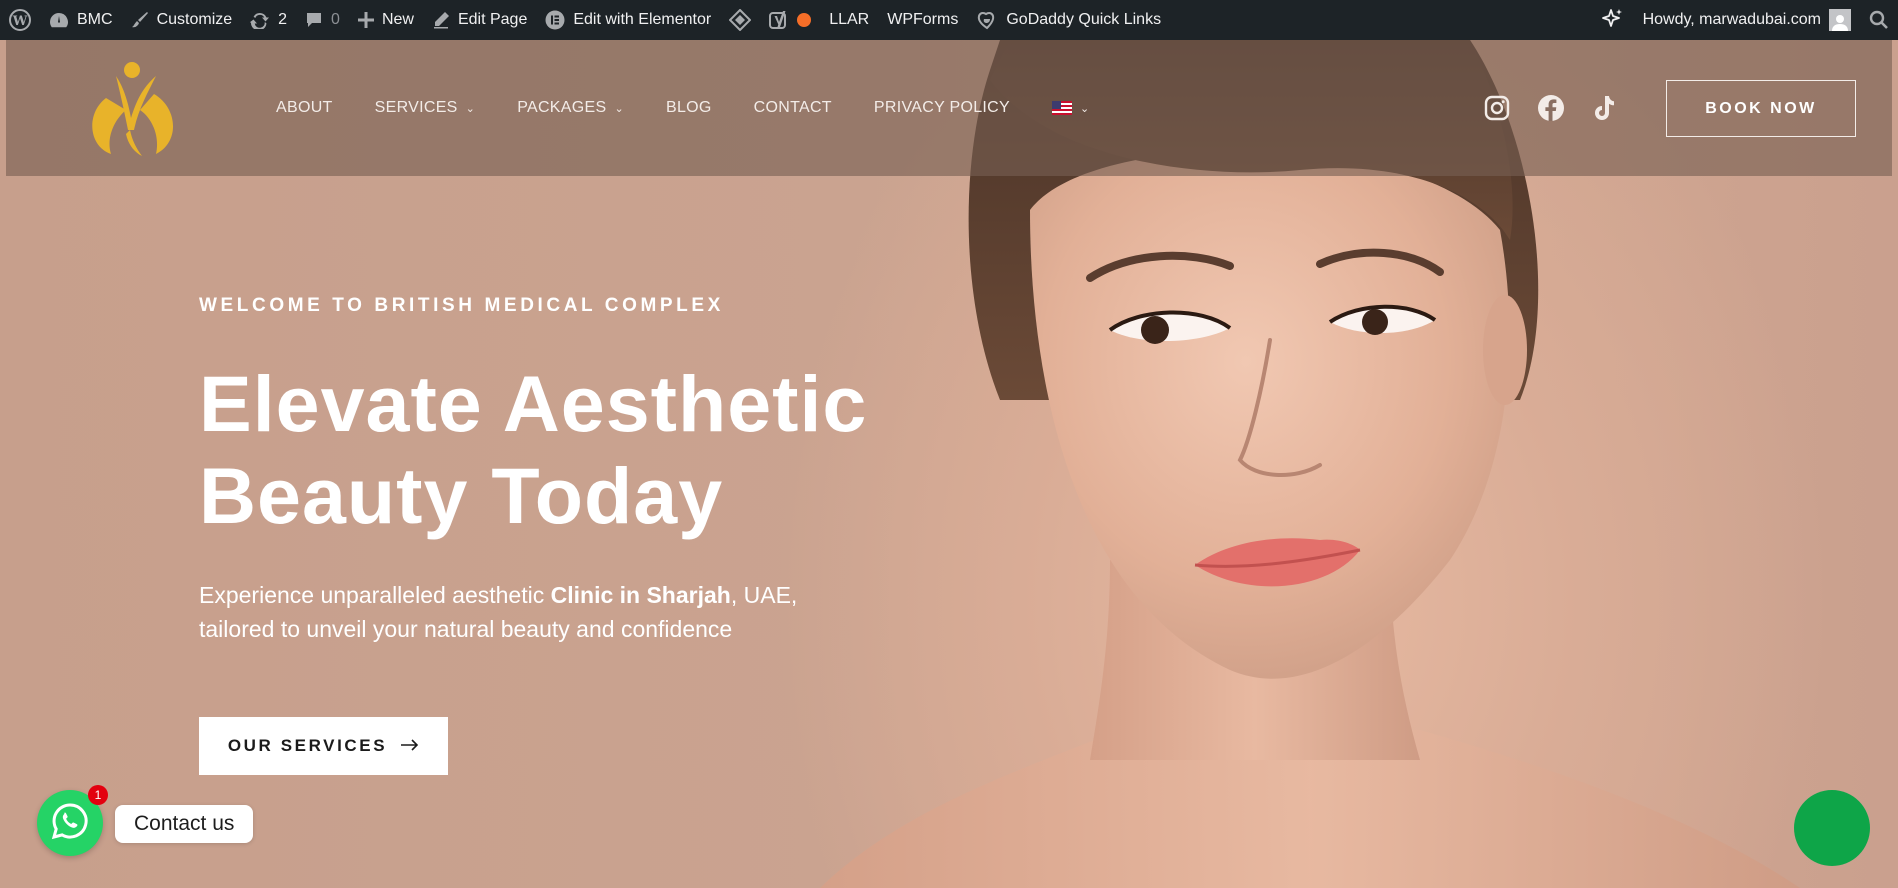 This screenshot has height=888, width=1898. What do you see at coordinates (441, 20) in the screenshot?
I see `pencil-icon` at bounding box center [441, 20].